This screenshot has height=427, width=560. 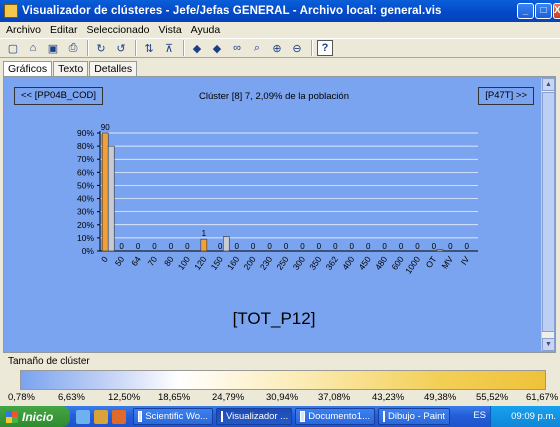 What do you see at coordinates (479, 415) in the screenshot?
I see `language-indicator: ES` at bounding box center [479, 415].